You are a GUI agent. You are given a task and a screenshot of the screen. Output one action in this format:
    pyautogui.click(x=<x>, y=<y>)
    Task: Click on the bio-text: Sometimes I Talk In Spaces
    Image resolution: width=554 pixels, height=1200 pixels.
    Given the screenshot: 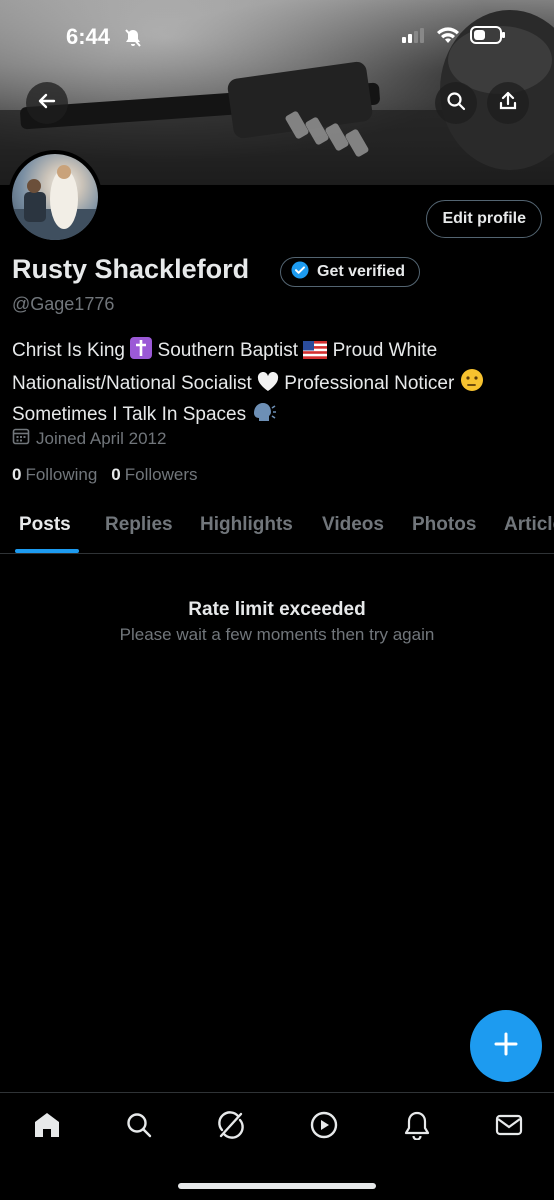 What is the action you would take?
    pyautogui.click(x=129, y=414)
    